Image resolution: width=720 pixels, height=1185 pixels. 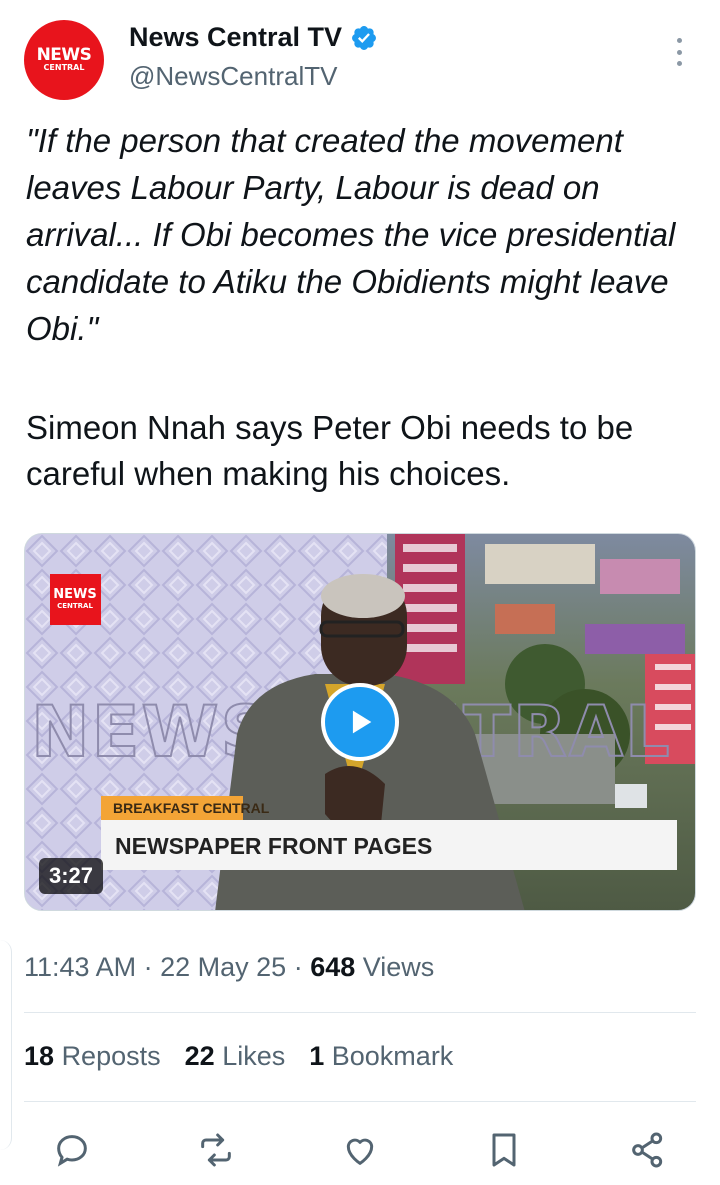 What do you see at coordinates (392, 1056) in the screenshot?
I see `bookmarks-label: Bookmark` at bounding box center [392, 1056].